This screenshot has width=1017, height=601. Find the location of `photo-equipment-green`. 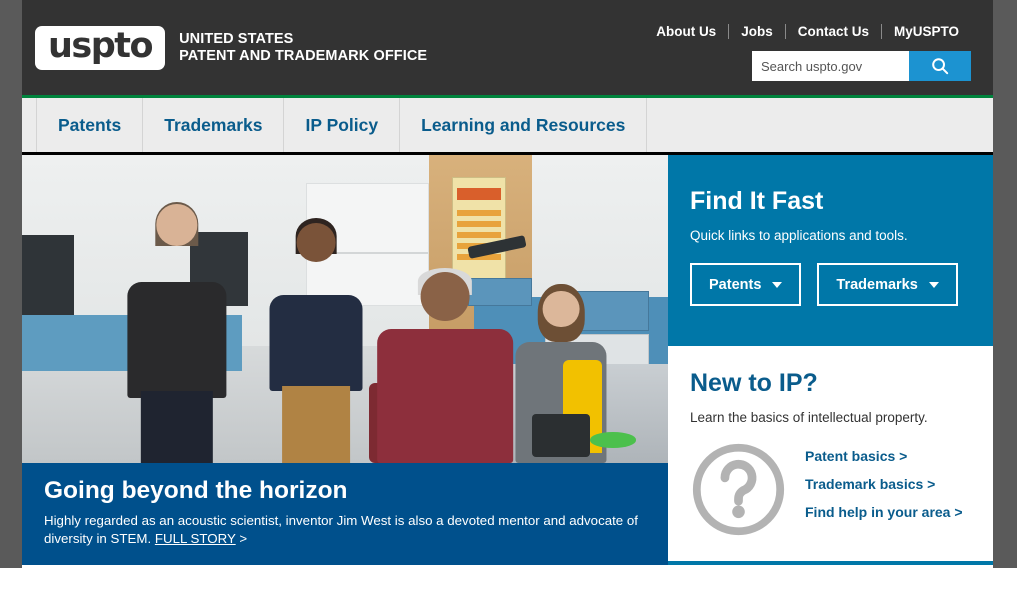

photo-equipment-green is located at coordinates (613, 440).